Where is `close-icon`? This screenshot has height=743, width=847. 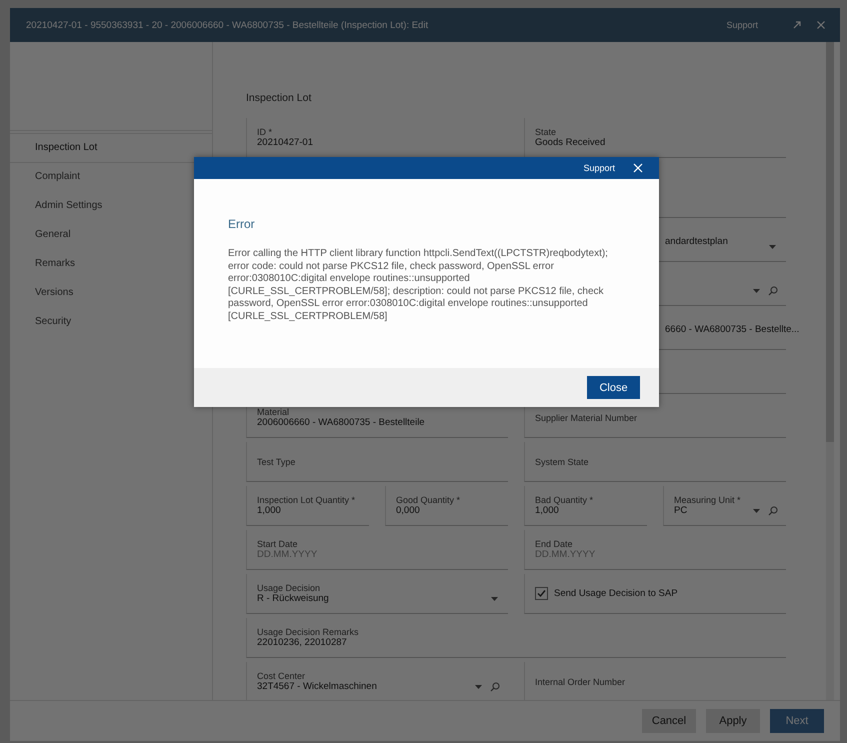 close-icon is located at coordinates (638, 168).